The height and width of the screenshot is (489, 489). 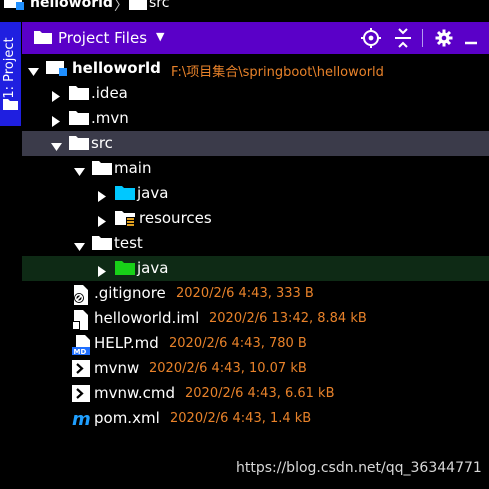 I want to click on tree-row: mvnw.cmd 2020/2/6 4:43, 6.61 kB, so click(x=255, y=393).